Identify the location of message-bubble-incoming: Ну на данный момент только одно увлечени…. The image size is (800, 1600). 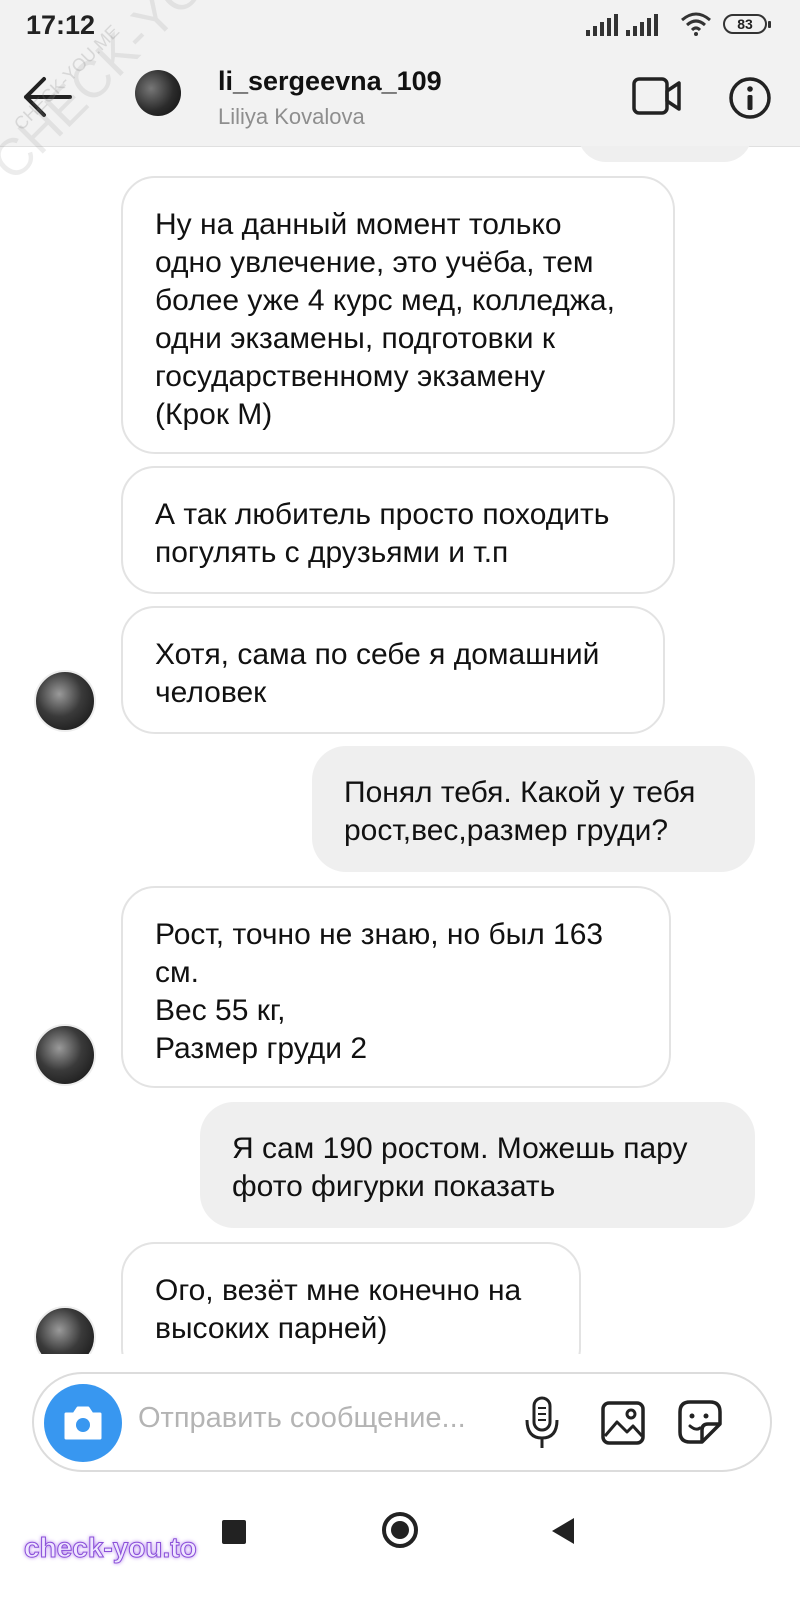
(398, 315).